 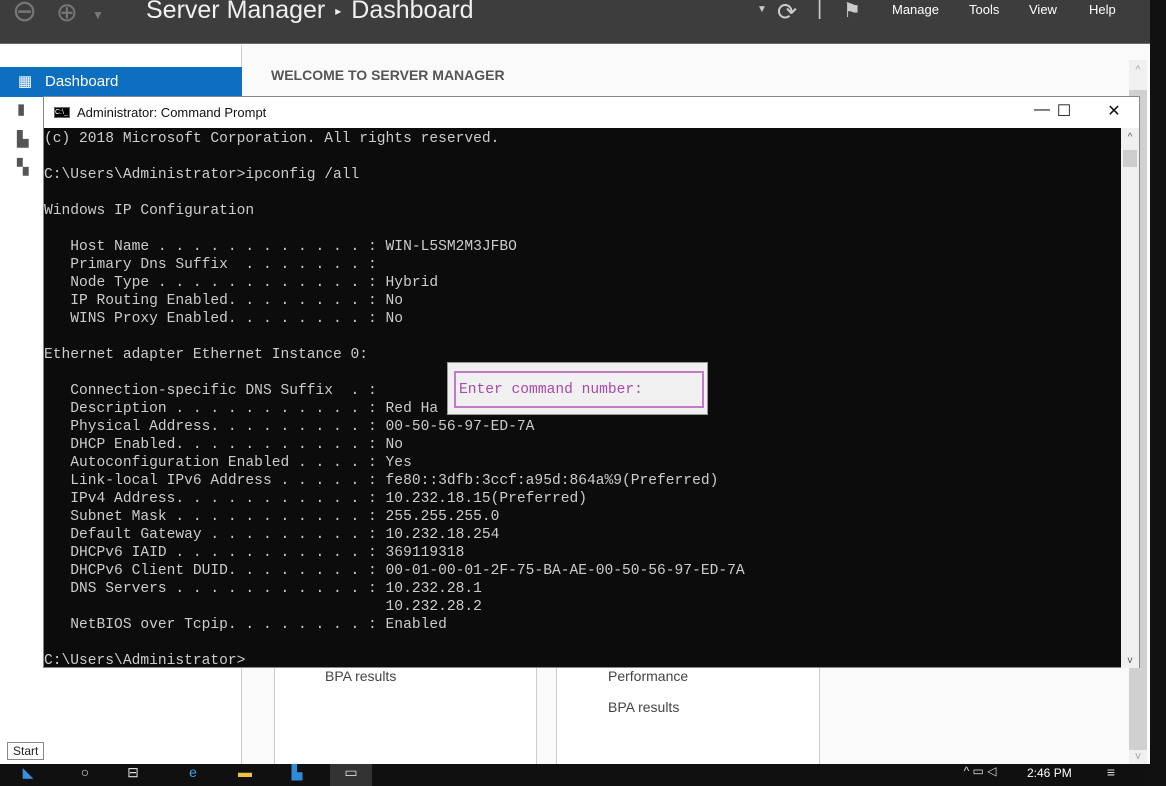 What do you see at coordinates (1064, 111) in the screenshot?
I see `maximize-button: ☐` at bounding box center [1064, 111].